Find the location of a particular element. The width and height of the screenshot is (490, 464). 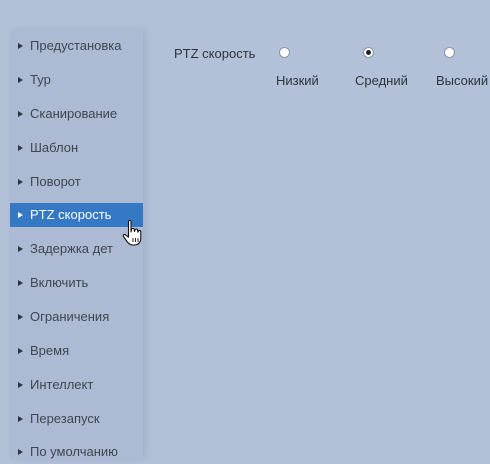

sidebar-item-label: Время is located at coordinates (50, 350).